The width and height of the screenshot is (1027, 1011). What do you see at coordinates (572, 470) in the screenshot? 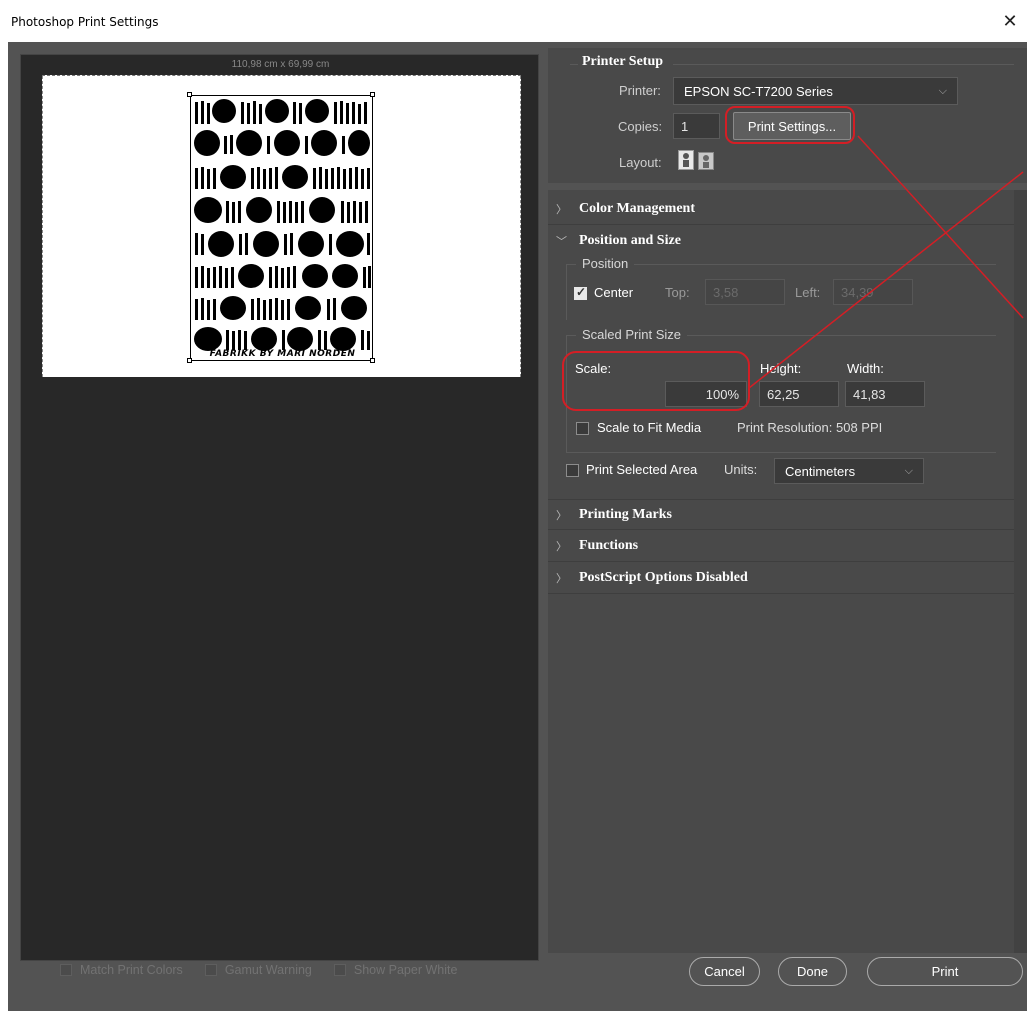
I see `print-selected-area-checkbox` at bounding box center [572, 470].